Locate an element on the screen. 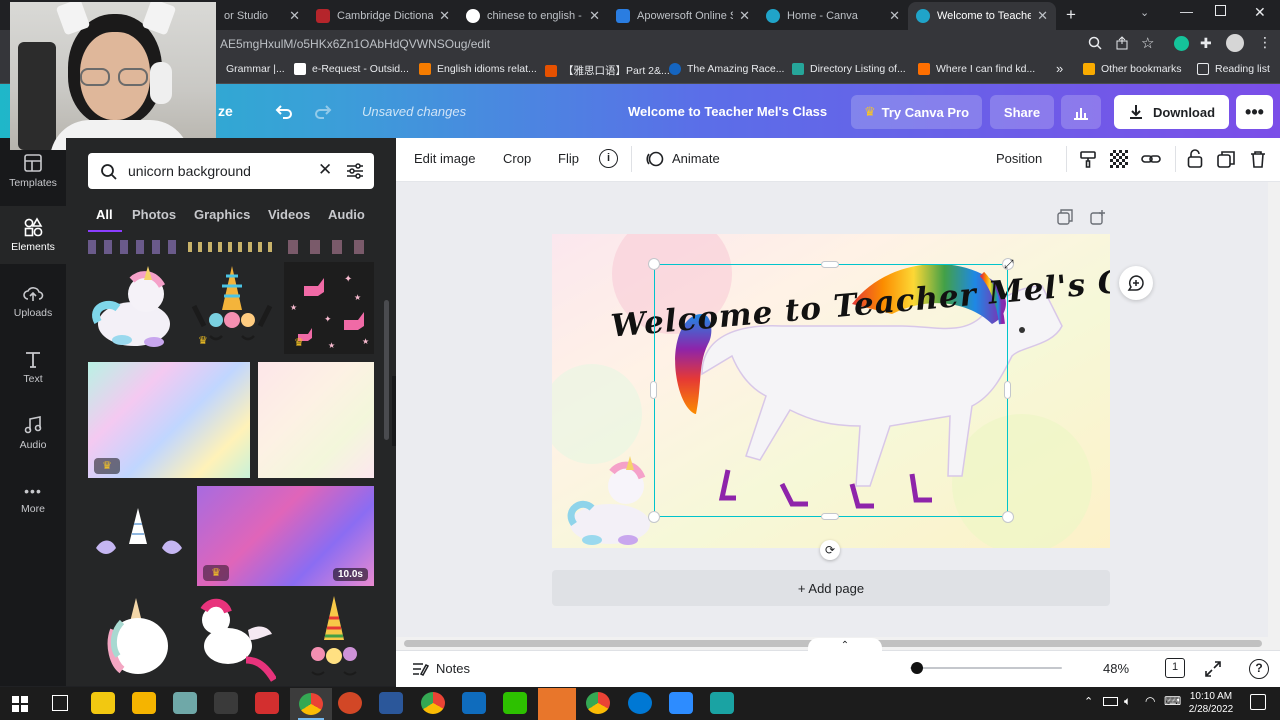 This screenshot has height=720, width=1280. keyboard-icon: ⌨ is located at coordinates (1172, 701).